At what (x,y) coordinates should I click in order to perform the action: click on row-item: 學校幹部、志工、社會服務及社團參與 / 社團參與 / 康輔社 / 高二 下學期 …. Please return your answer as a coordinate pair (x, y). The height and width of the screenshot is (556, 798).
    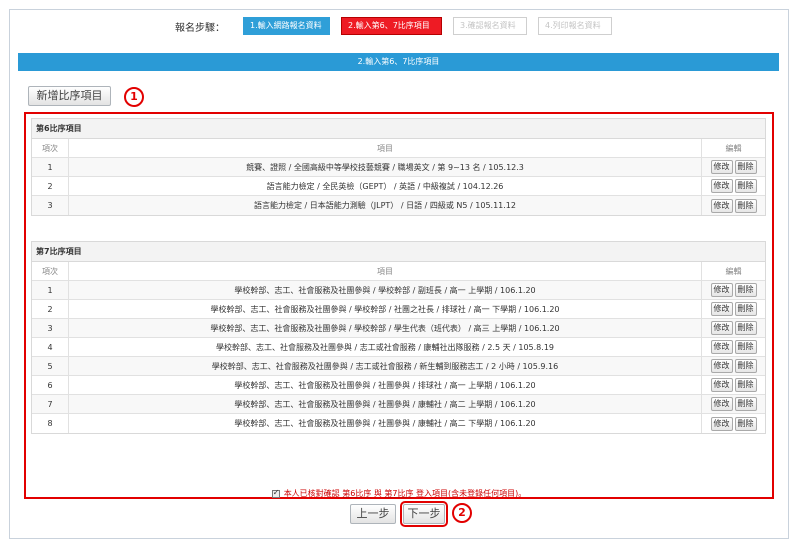
    Looking at the image, I should click on (385, 423).